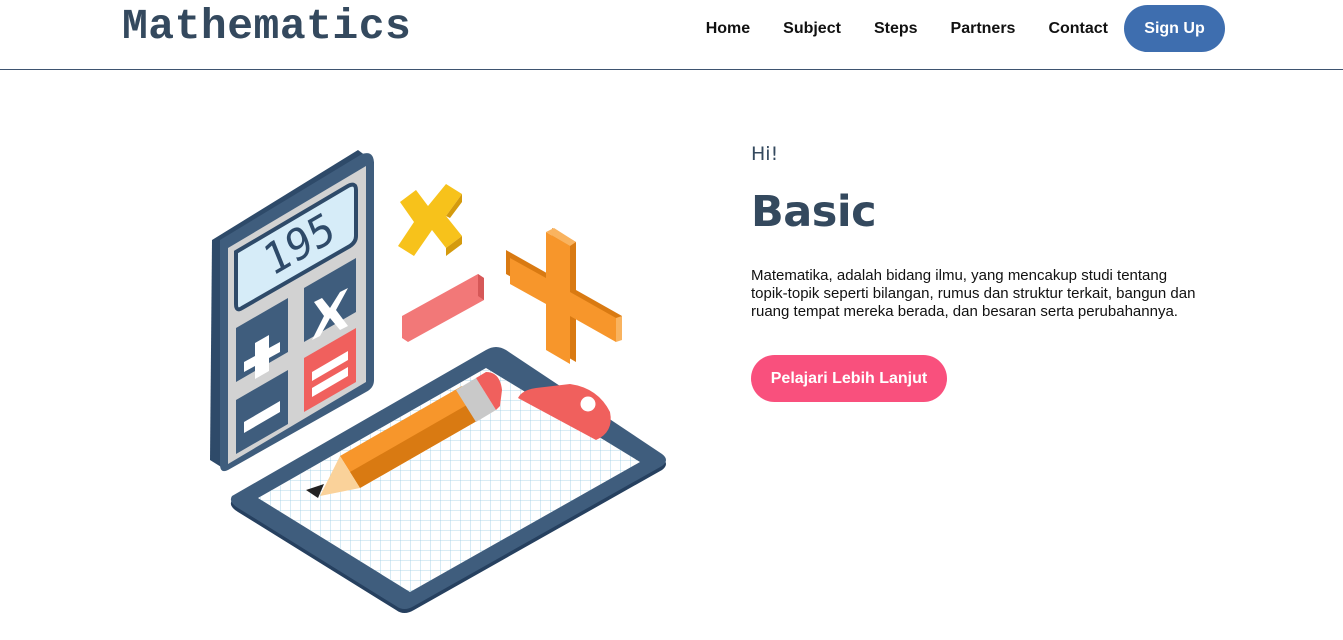  Describe the element at coordinates (728, 29) in the screenshot. I see `nav-link-home: Home` at that location.